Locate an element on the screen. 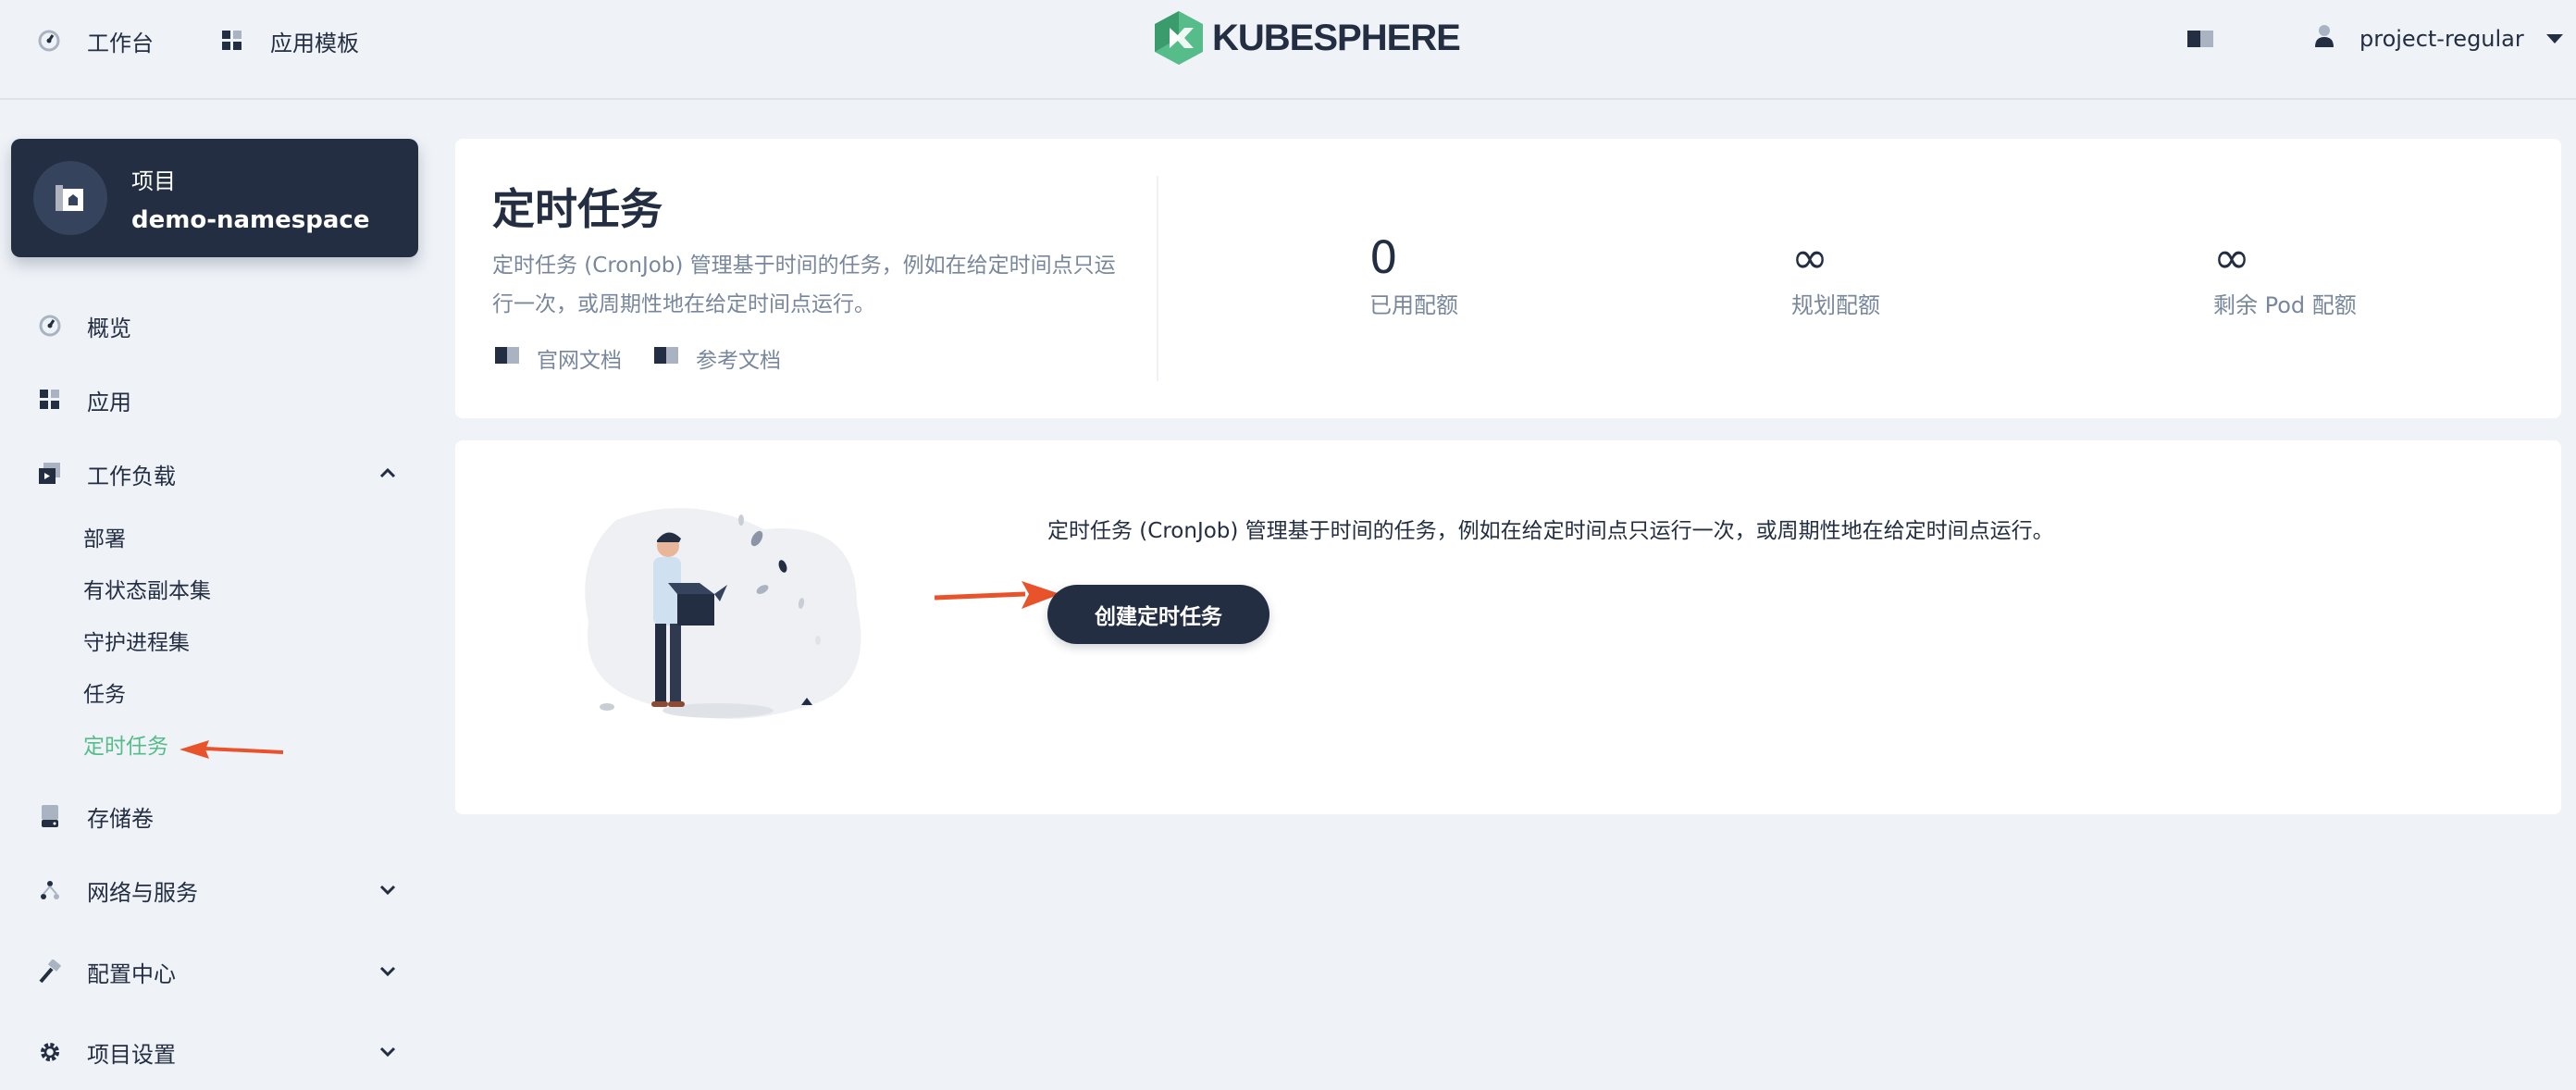  sidebar-sub-item-daemonsets: 守护进程集 is located at coordinates (136, 643).